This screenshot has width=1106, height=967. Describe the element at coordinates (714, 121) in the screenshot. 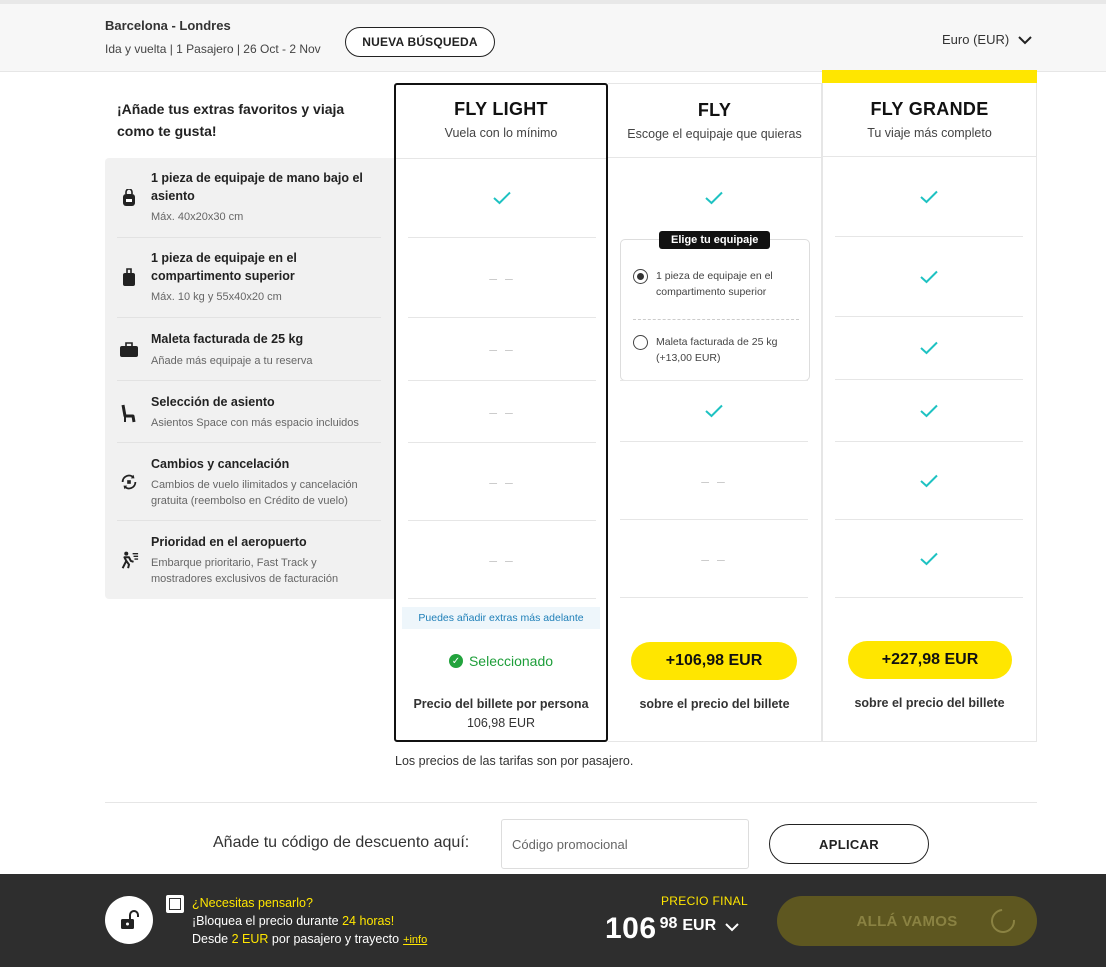

I see `fare-header: FLY Escoge el equipaje que quieras` at that location.